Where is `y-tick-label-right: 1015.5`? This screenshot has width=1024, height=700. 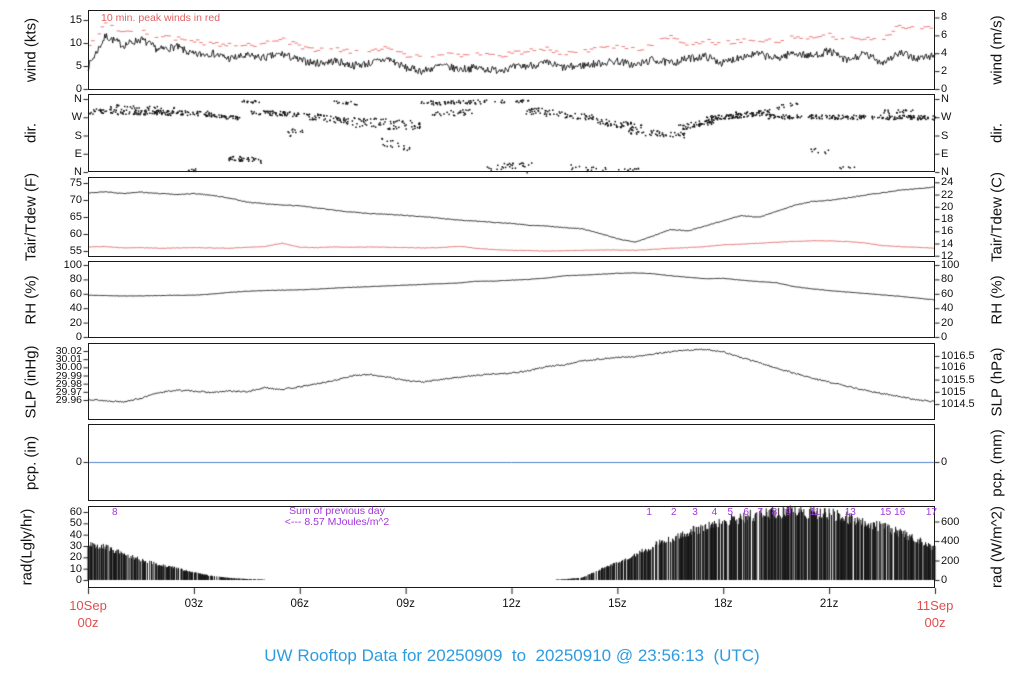 y-tick-label-right: 1015.5 is located at coordinates (958, 379).